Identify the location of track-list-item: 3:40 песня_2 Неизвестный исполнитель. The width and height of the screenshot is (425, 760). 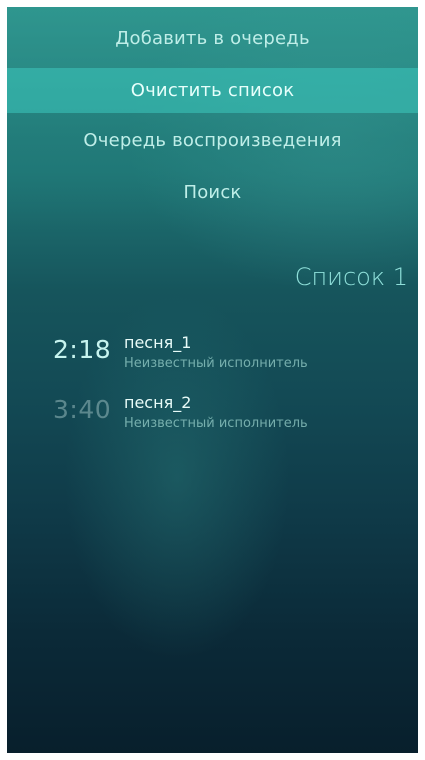
(212, 417).